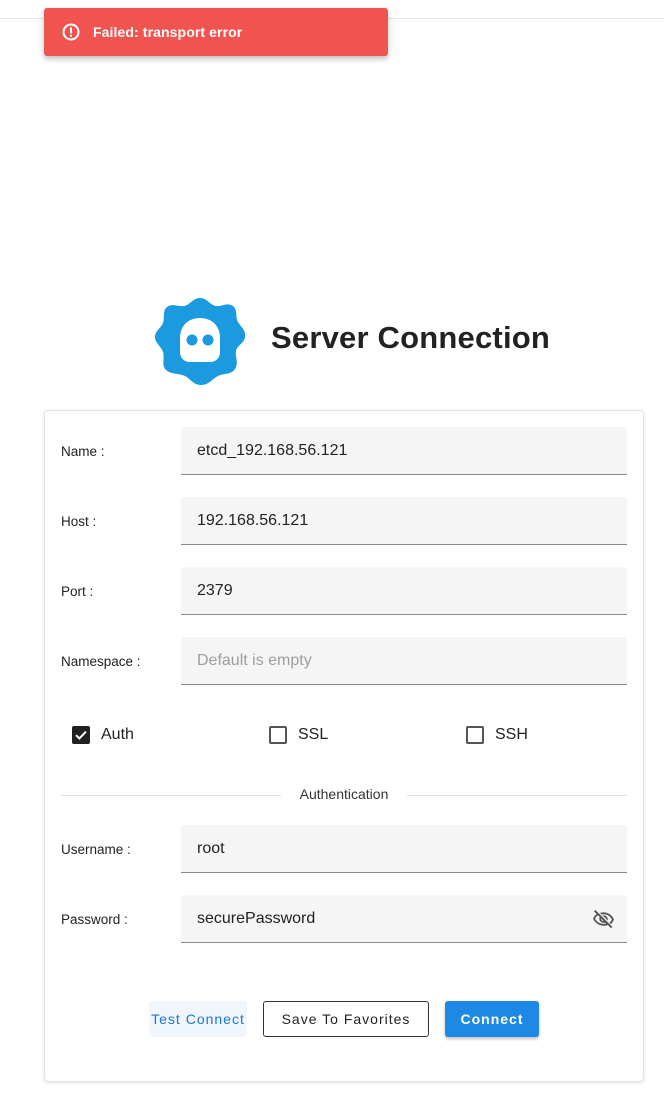  I want to click on authentication-section-title: Authentication, so click(344, 794).